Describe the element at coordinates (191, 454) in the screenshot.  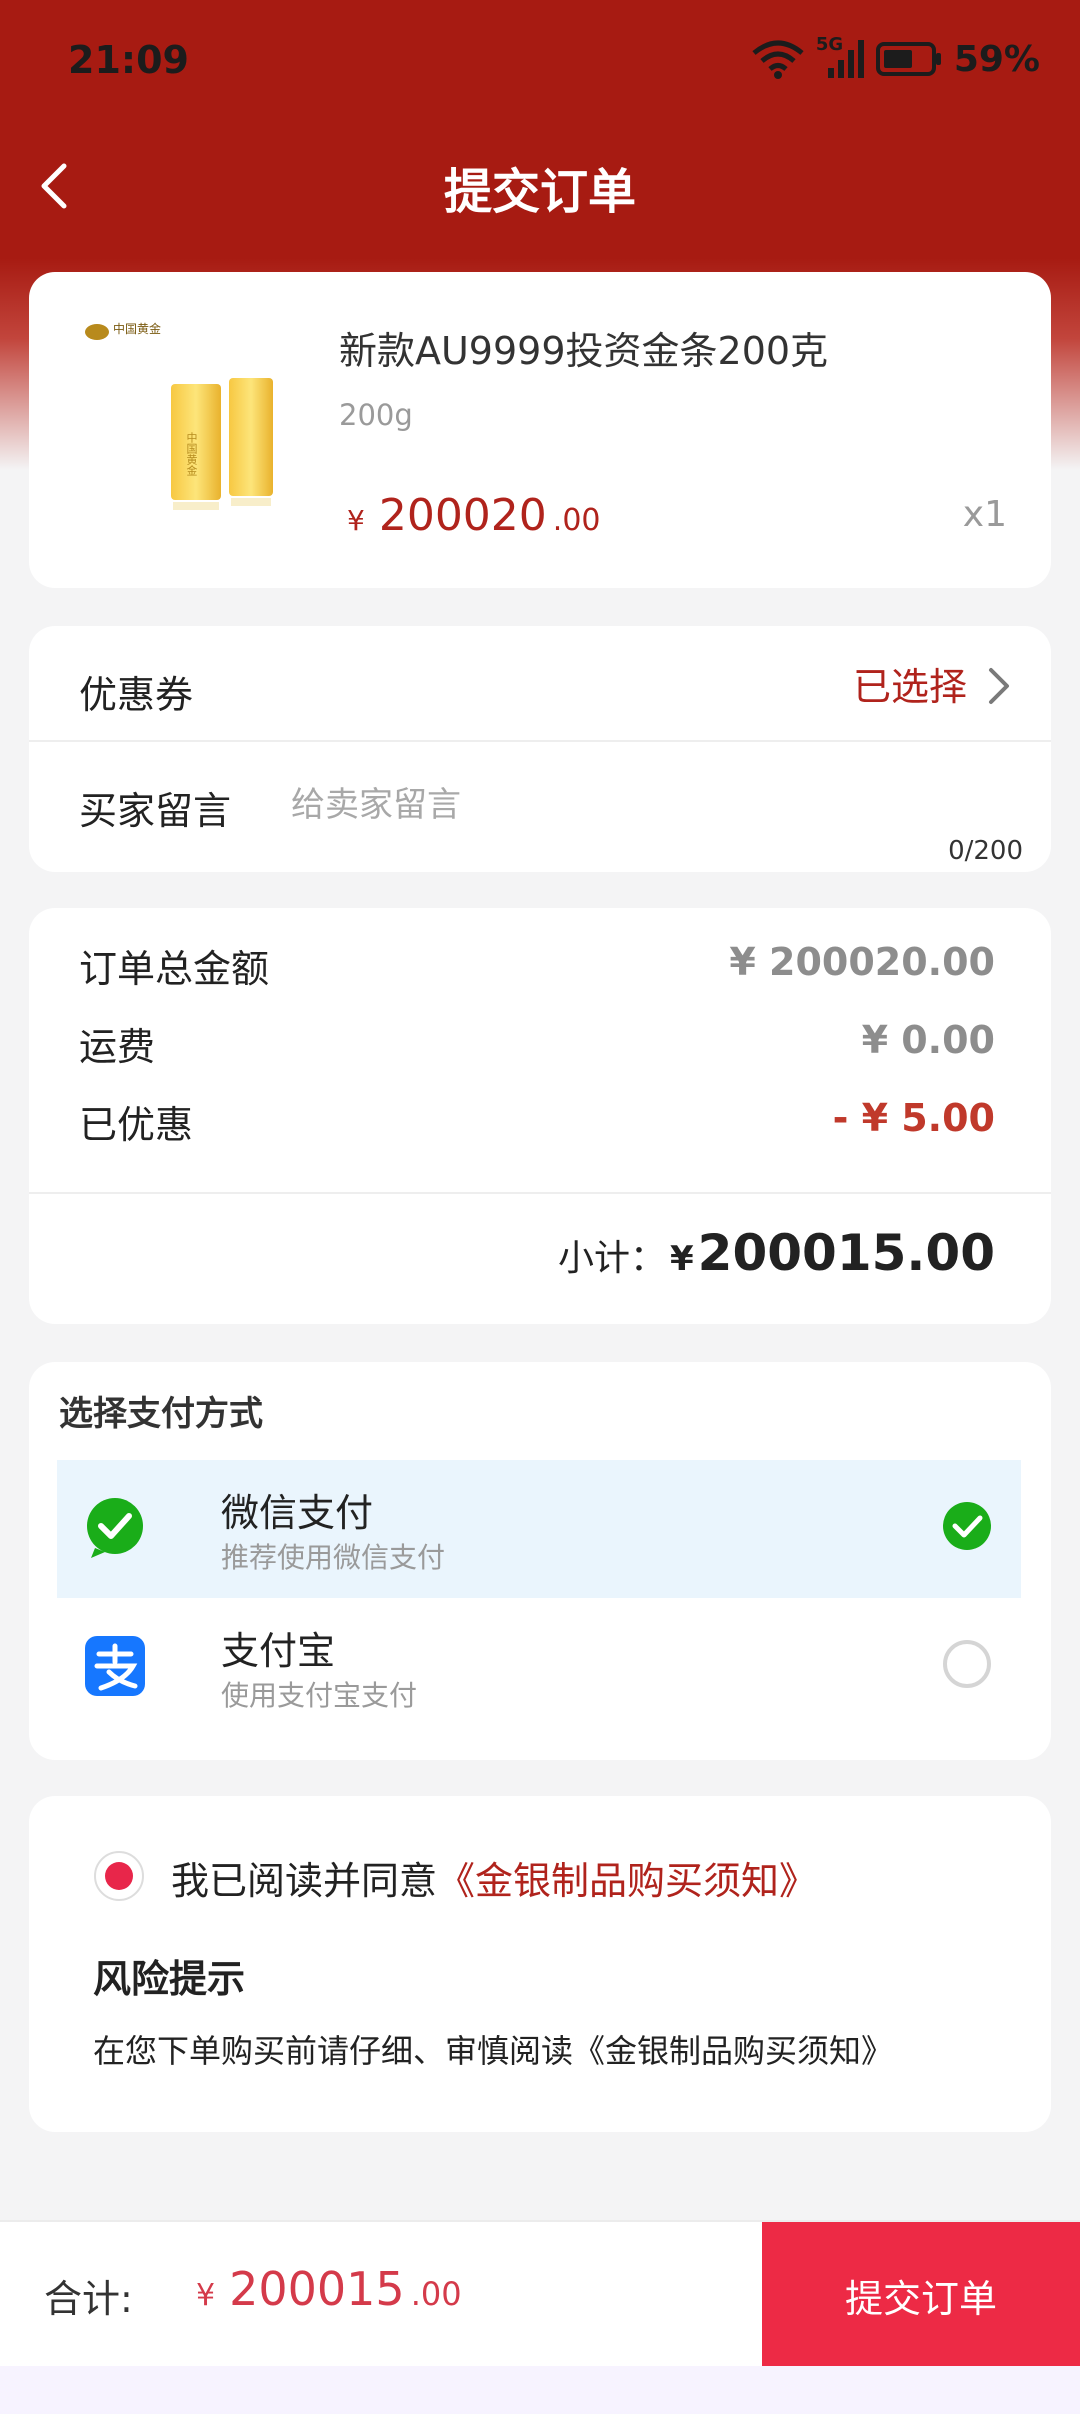
I see `gold-bar-engraving: 中国黄金` at that location.